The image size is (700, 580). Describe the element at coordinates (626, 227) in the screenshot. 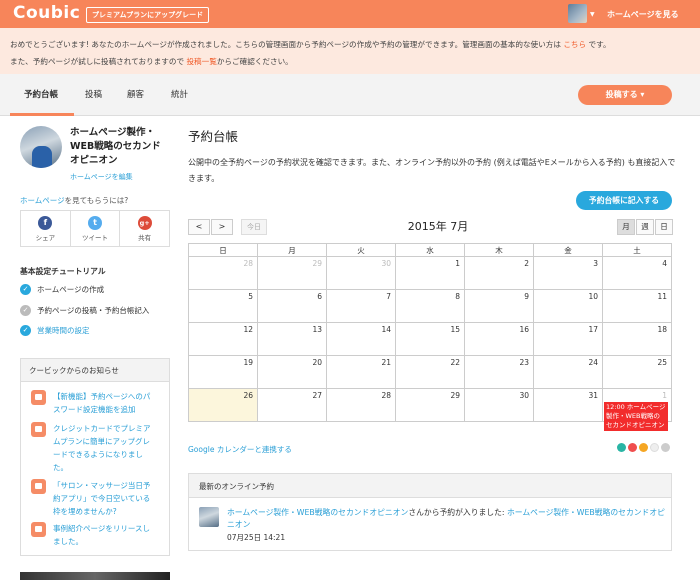

I see `month-view-button: 月` at that location.